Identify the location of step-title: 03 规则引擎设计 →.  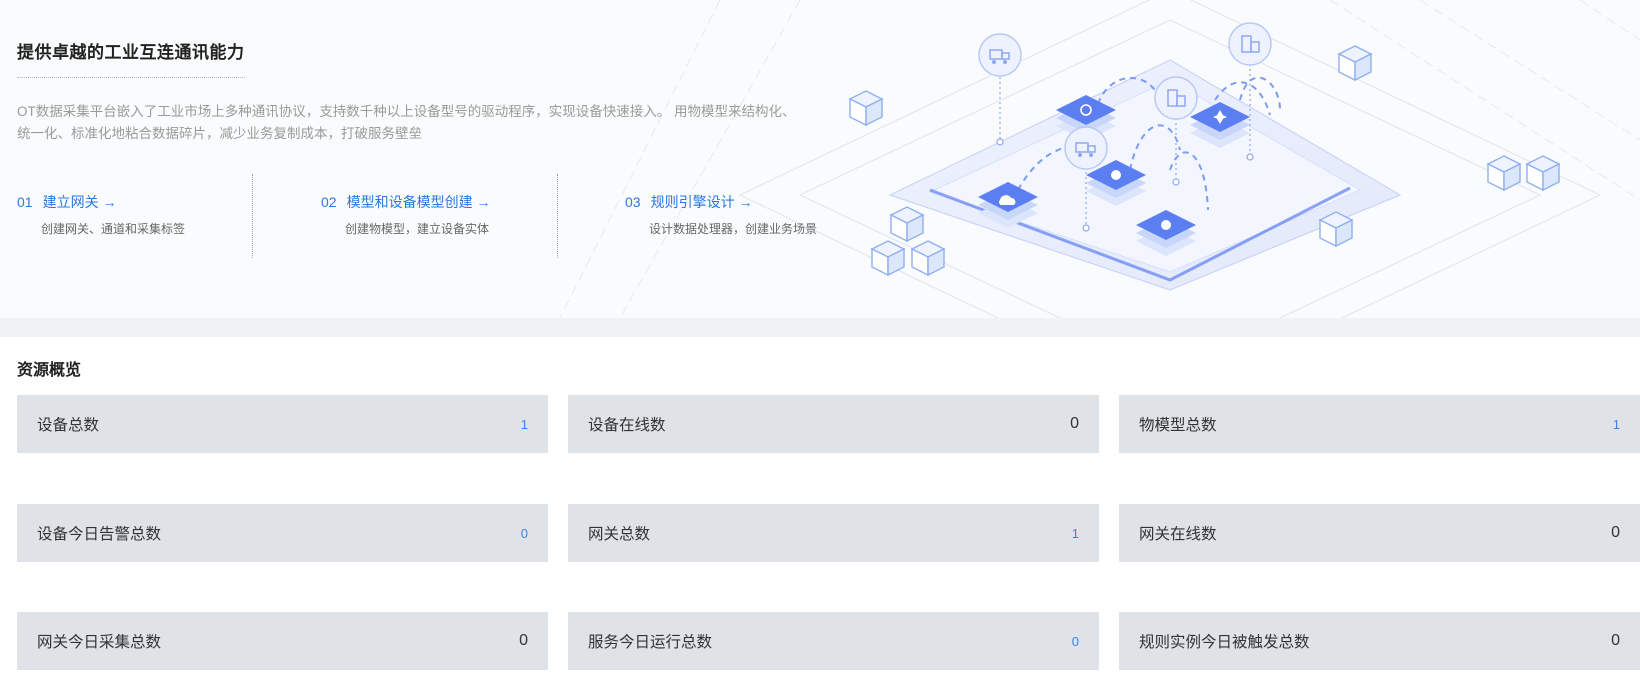
(721, 202).